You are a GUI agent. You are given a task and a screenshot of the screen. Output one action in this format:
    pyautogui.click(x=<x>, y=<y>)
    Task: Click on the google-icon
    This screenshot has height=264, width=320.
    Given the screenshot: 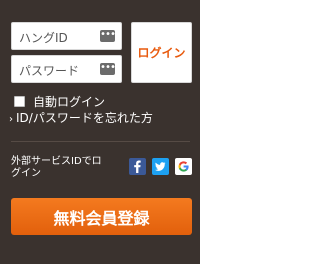 What is the action you would take?
    pyautogui.click(x=183, y=166)
    